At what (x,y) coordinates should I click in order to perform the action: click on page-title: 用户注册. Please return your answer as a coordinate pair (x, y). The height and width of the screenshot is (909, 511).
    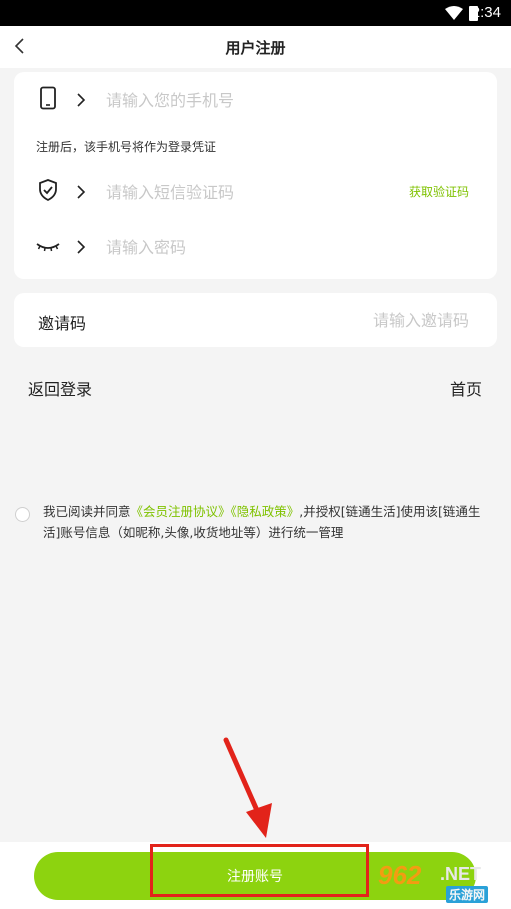
    Looking at the image, I should click on (255, 48).